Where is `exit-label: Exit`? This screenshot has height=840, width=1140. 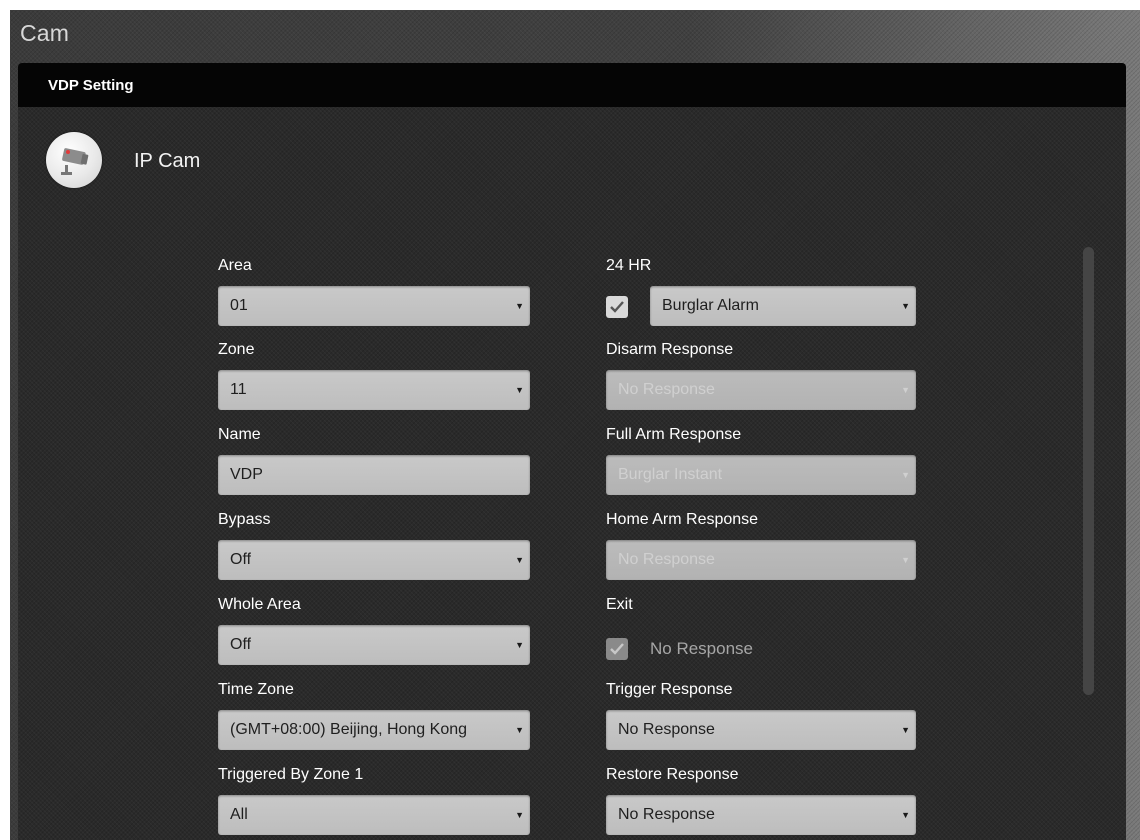
exit-label: Exit is located at coordinates (619, 604).